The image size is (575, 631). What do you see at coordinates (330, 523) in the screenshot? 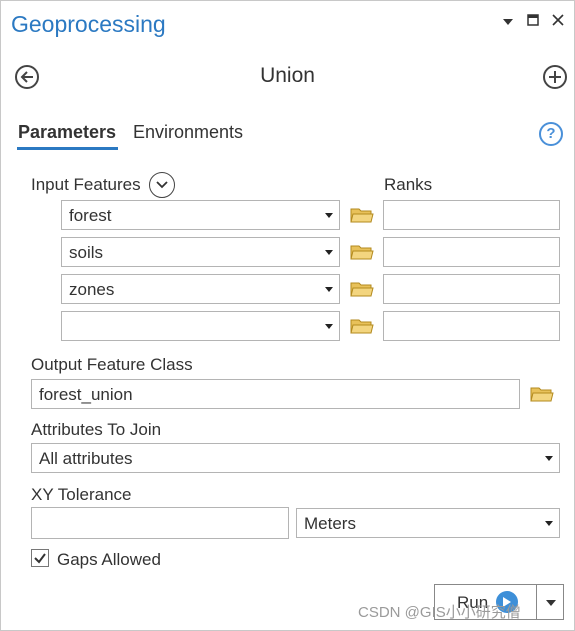
I see `xy-tolerance-unit-value: Meters` at bounding box center [330, 523].